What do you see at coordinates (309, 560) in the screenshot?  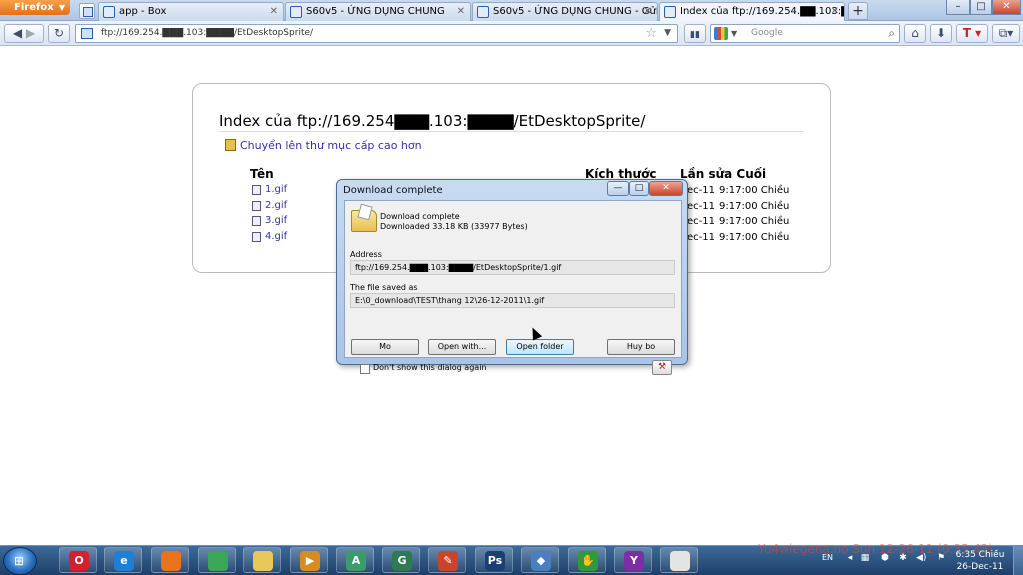 I see `taskbar-app-media: ▶` at bounding box center [309, 560].